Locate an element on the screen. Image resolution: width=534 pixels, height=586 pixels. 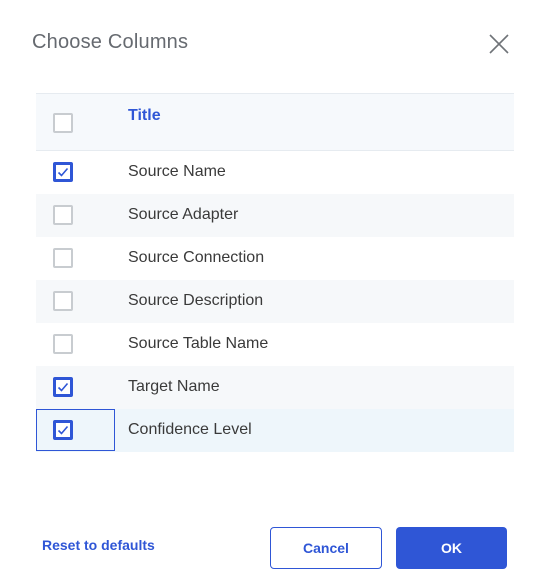
header-title: Title is located at coordinates (144, 115).